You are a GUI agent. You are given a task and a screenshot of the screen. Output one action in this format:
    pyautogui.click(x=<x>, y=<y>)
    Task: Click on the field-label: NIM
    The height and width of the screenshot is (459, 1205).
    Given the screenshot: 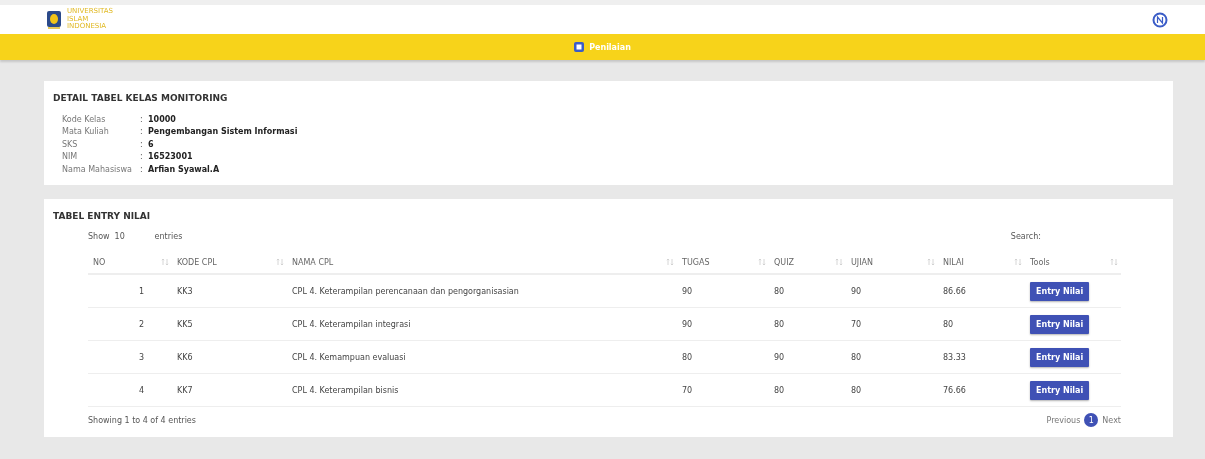 What is the action you would take?
    pyautogui.click(x=70, y=157)
    